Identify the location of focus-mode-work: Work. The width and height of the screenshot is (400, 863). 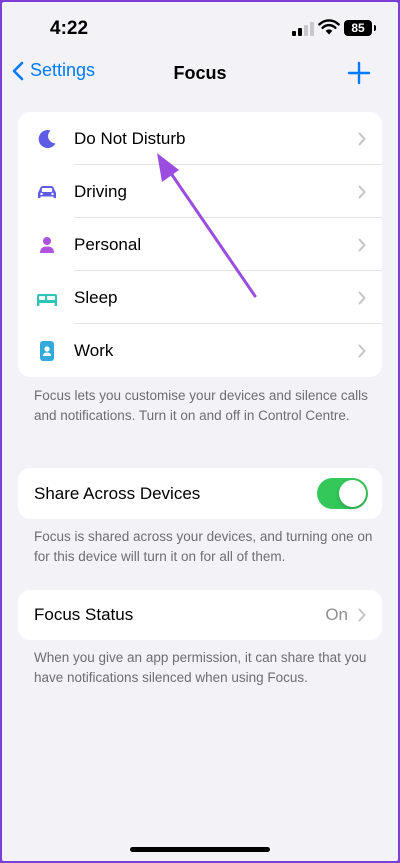
(200, 350).